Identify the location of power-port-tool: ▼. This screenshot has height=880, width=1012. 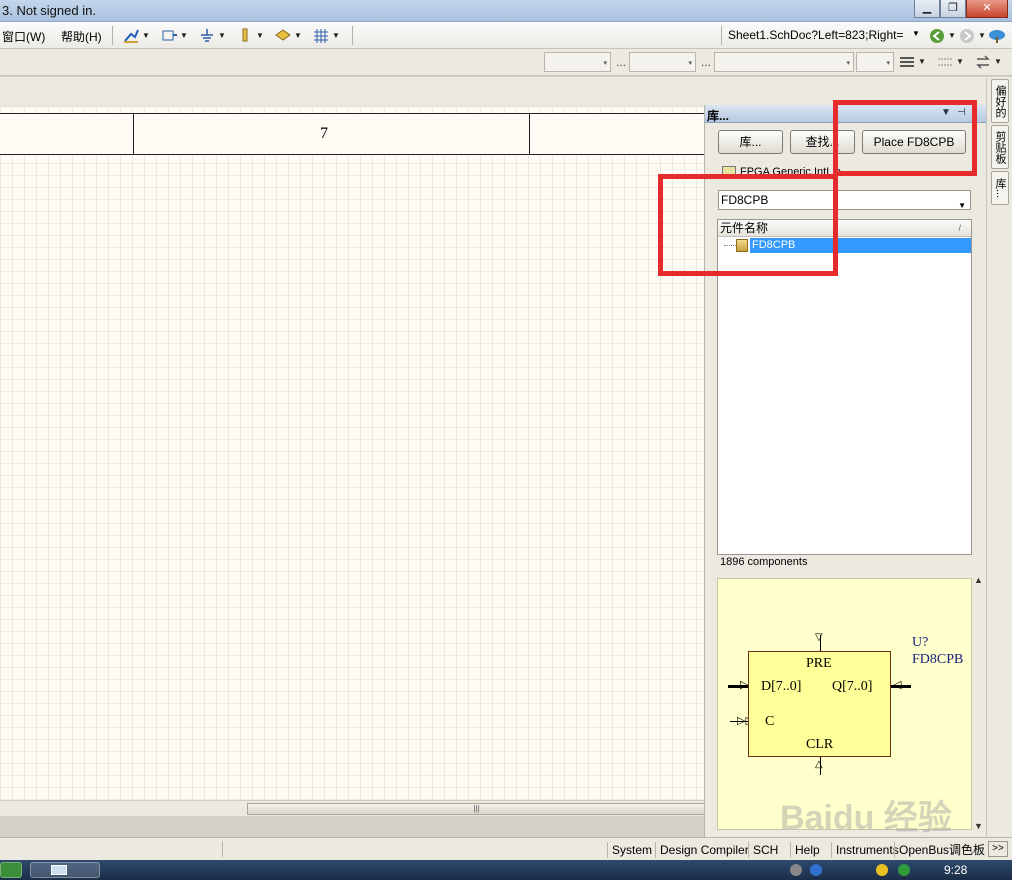
(250, 35).